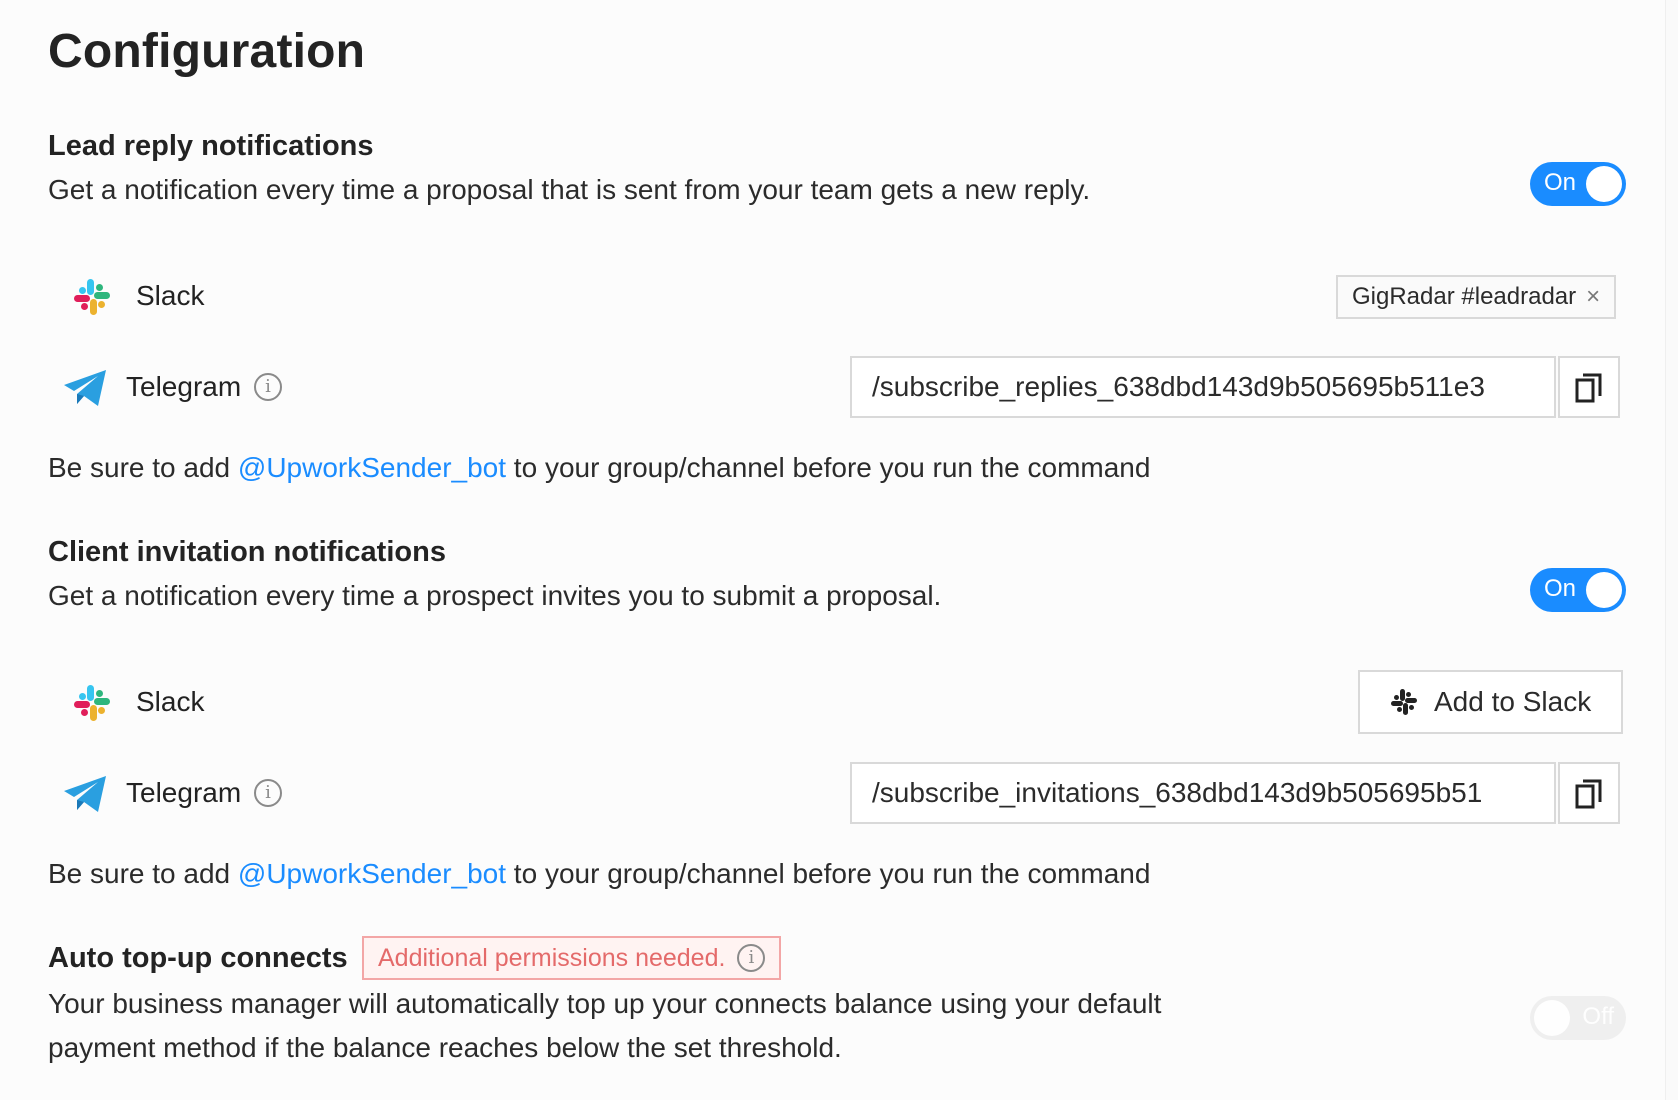  Describe the element at coordinates (1598, 1016) in the screenshot. I see `toggle-state-label: Off` at that location.